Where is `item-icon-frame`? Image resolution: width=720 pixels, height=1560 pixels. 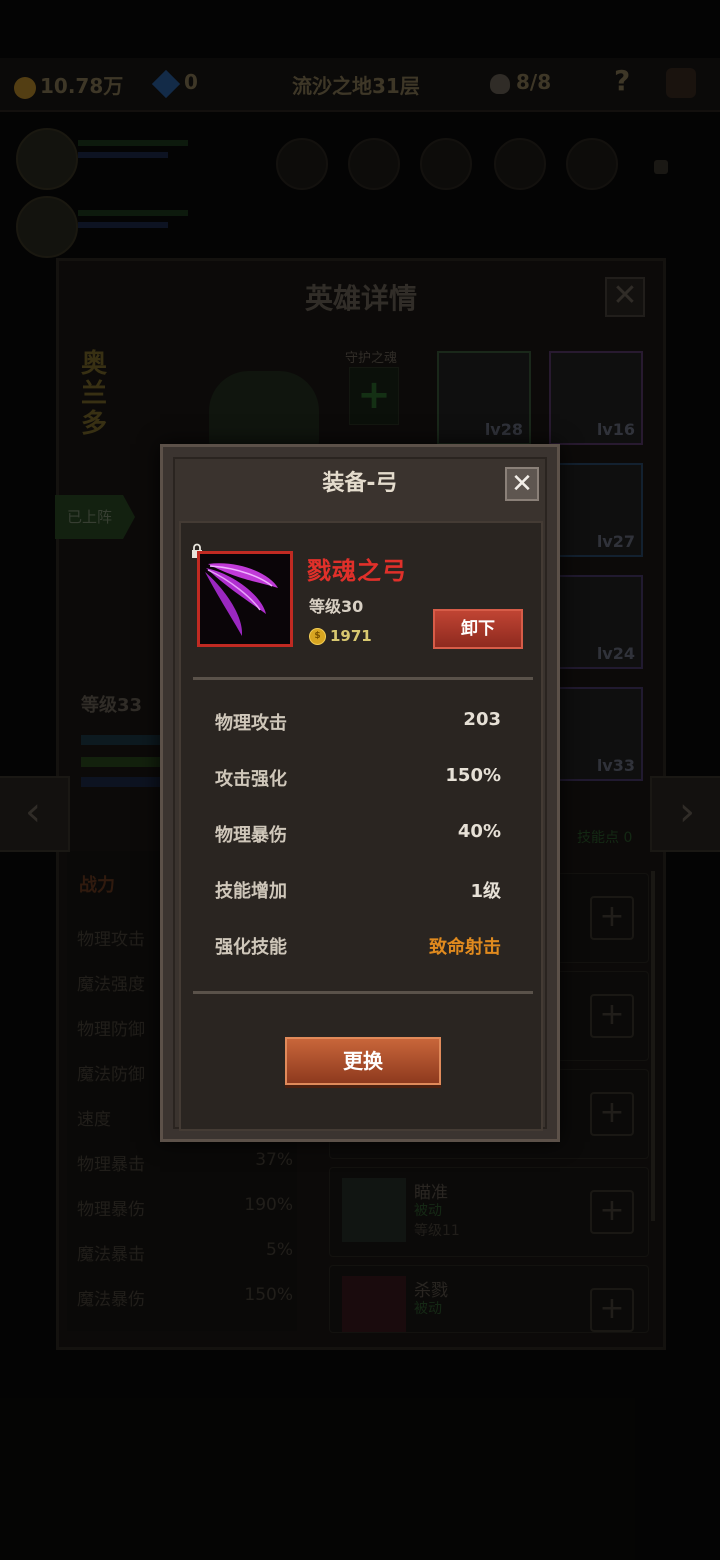
item-icon-frame is located at coordinates (245, 599).